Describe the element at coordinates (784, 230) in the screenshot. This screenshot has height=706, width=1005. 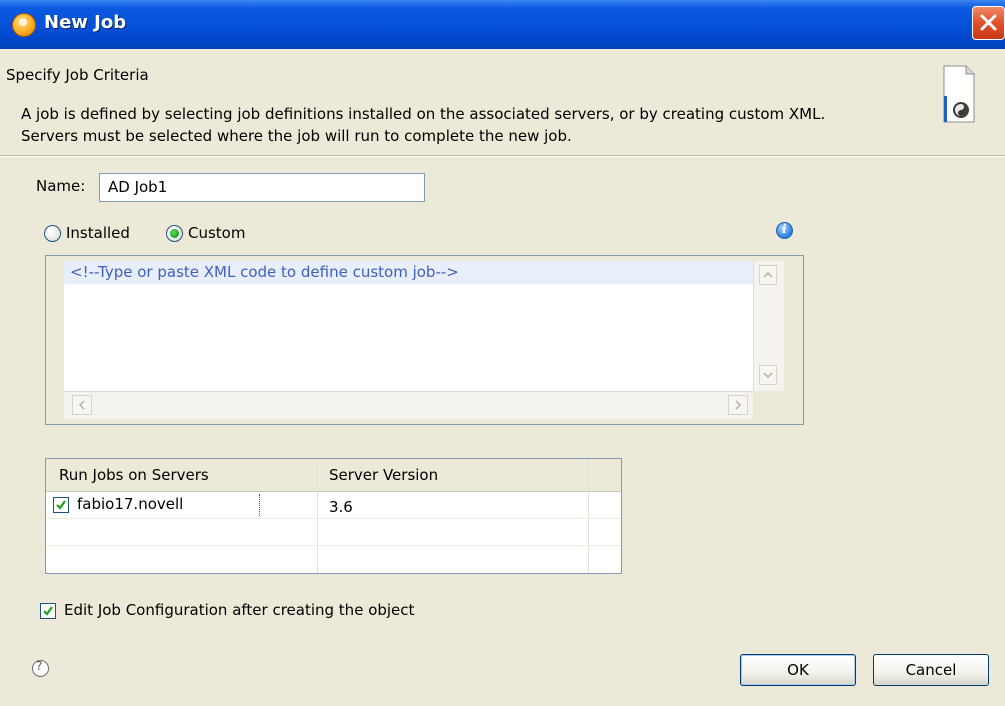
I see `info-icon` at that location.